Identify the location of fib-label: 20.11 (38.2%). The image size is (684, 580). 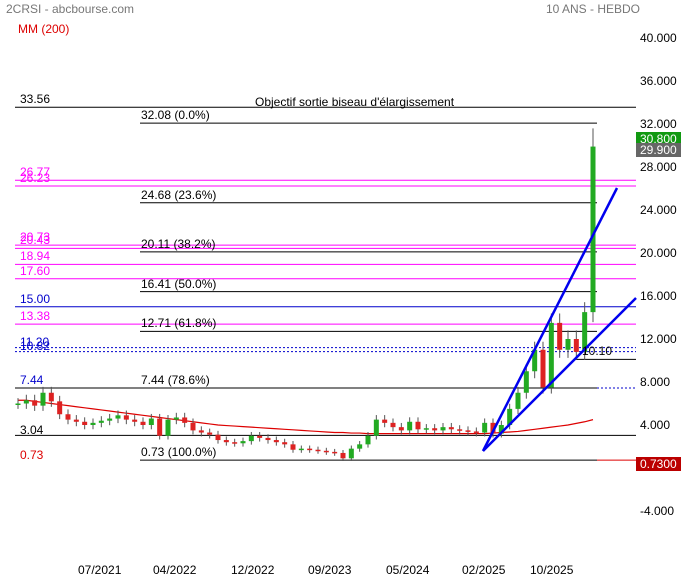
(178, 243).